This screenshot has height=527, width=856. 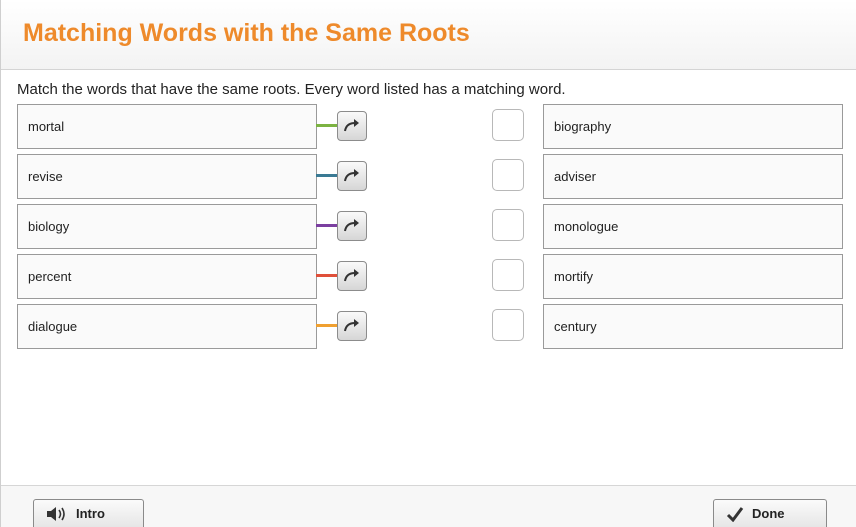 What do you see at coordinates (167, 226) in the screenshot?
I see `left-word-biology: biology` at bounding box center [167, 226].